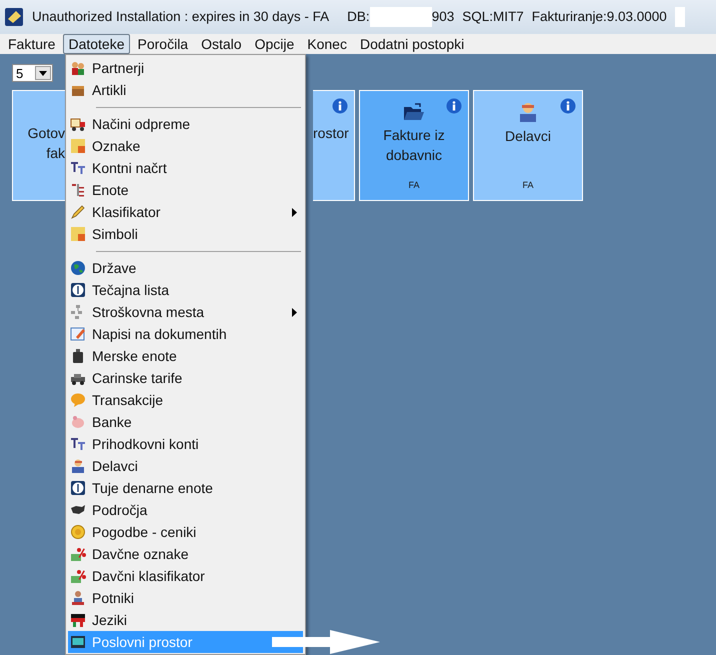 The image size is (716, 655). What do you see at coordinates (185, 334) in the screenshot?
I see `menu-item: Napisi na dokumentih` at bounding box center [185, 334].